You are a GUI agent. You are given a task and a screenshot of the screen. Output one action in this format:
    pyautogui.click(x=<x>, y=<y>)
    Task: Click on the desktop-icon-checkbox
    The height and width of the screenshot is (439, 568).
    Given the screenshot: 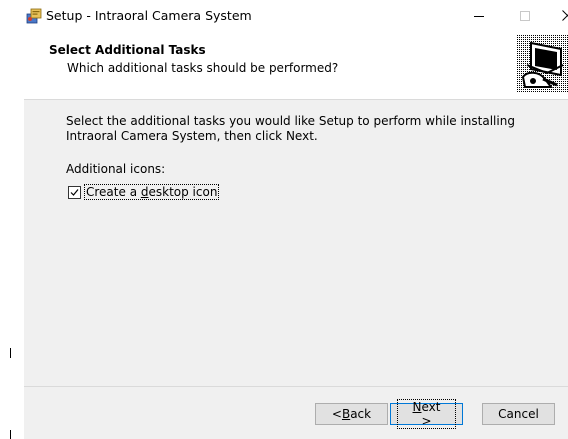 What is the action you would take?
    pyautogui.click(x=74, y=192)
    